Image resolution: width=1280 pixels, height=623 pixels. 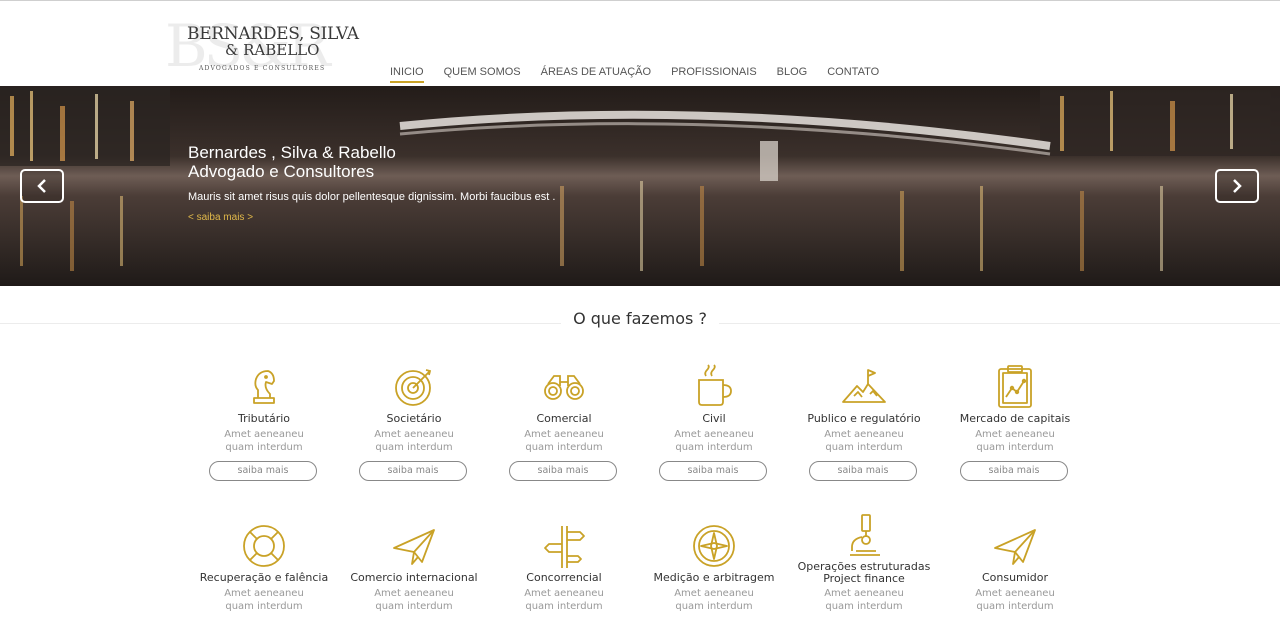 What do you see at coordinates (864, 578) in the screenshot?
I see `service-name-line: Project finance` at bounding box center [864, 578].